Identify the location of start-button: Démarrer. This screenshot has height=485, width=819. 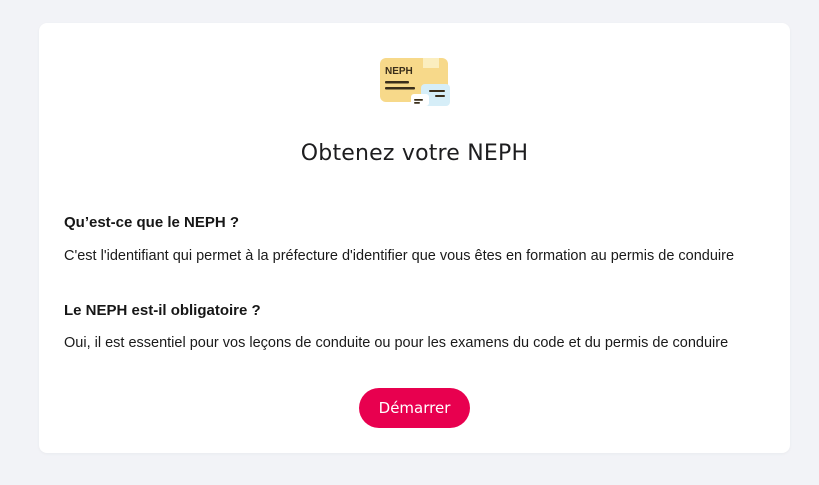
(414, 408).